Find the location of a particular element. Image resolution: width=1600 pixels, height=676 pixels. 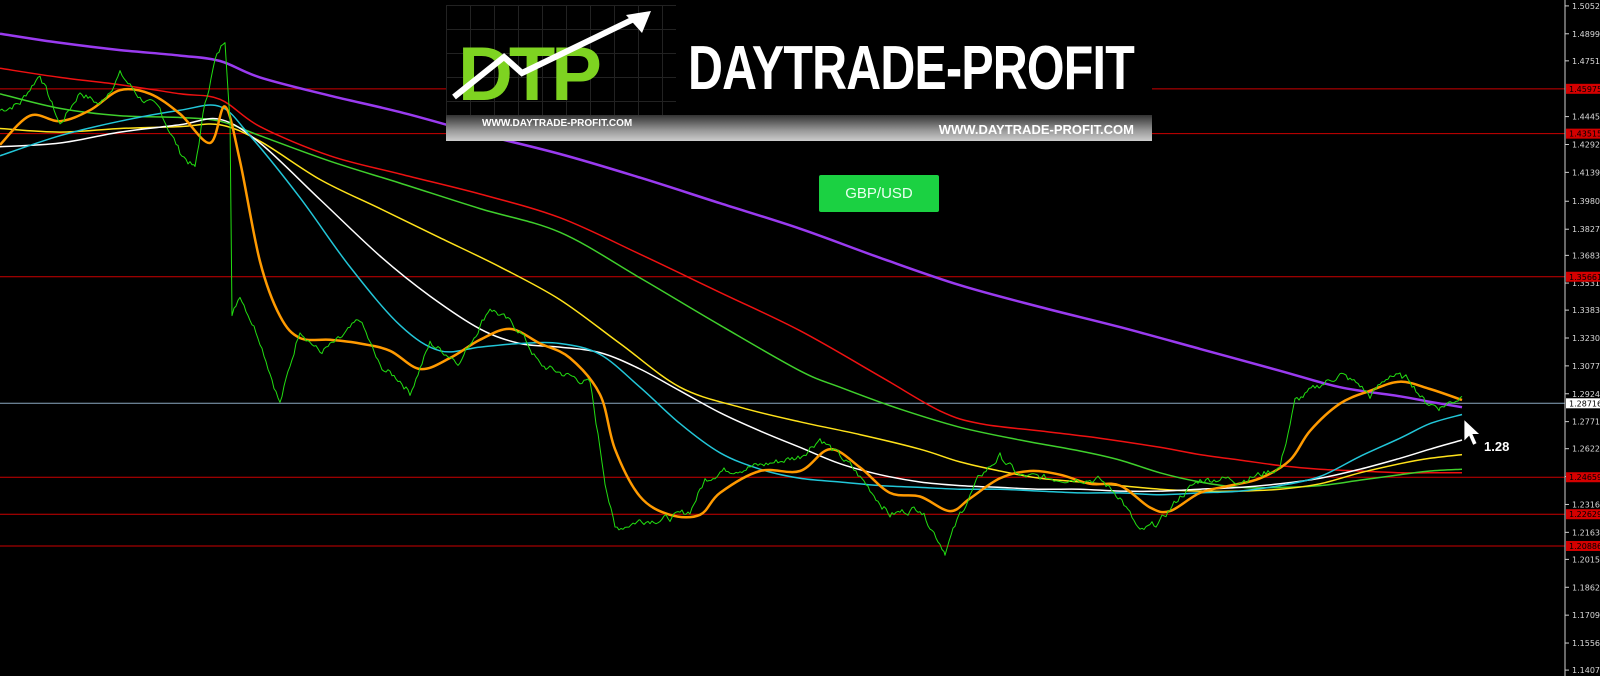

level-price-label: 1.22629 is located at coordinates (1584, 514).